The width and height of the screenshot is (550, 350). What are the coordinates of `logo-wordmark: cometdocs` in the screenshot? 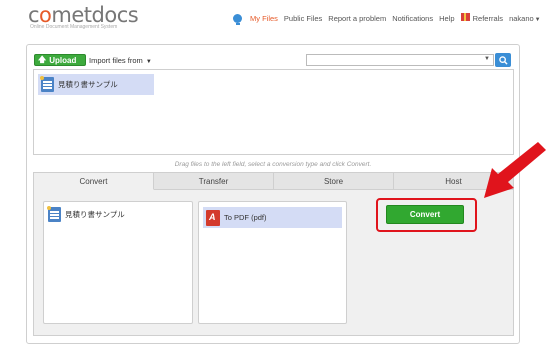 It's located at (83, 15).